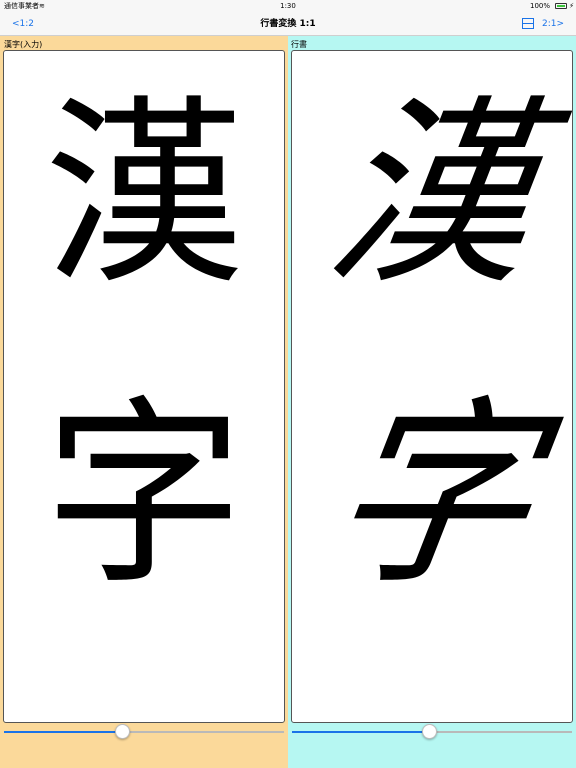 The image size is (576, 768). I want to click on input-size-slider, so click(144, 732).